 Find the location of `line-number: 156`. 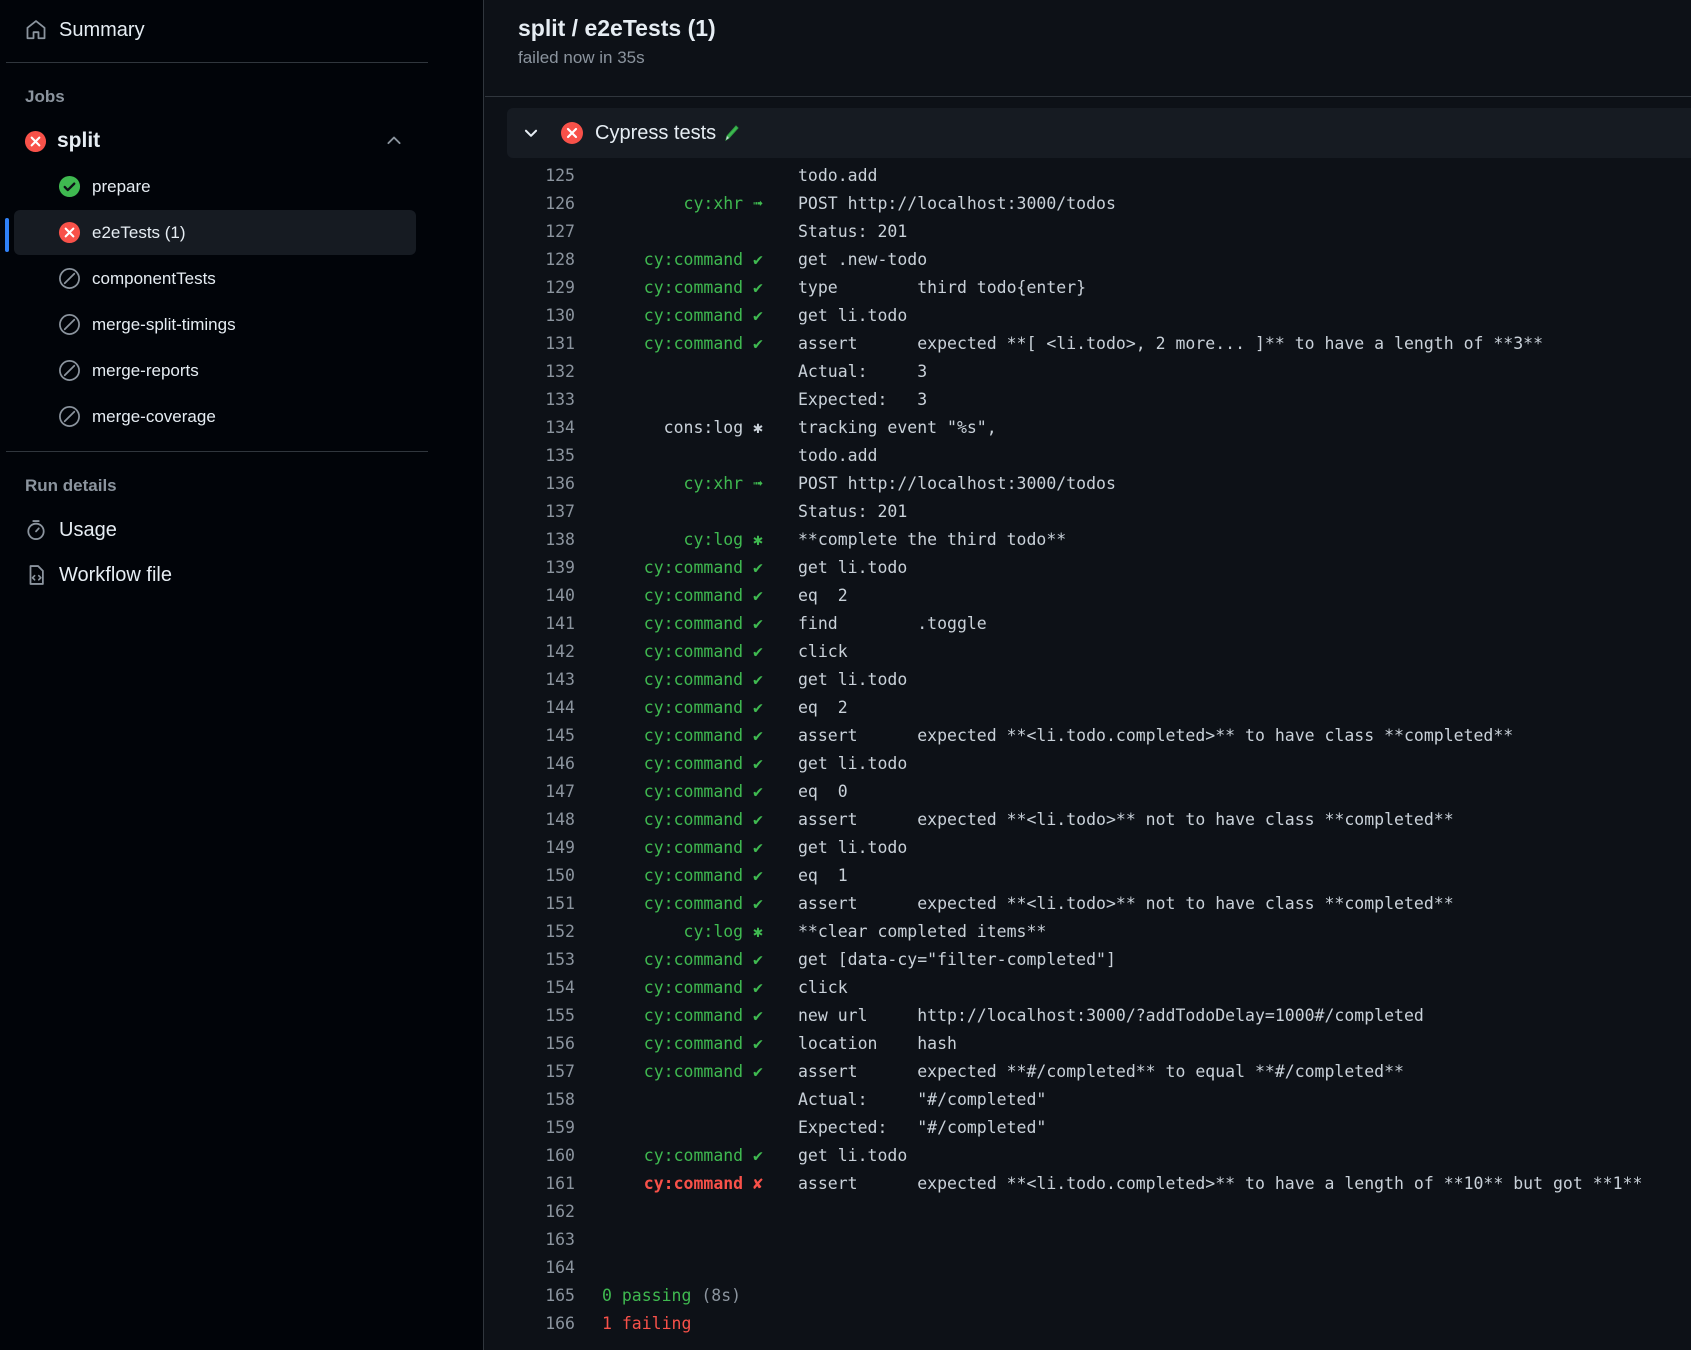

line-number: 156 is located at coordinates (541, 1043).